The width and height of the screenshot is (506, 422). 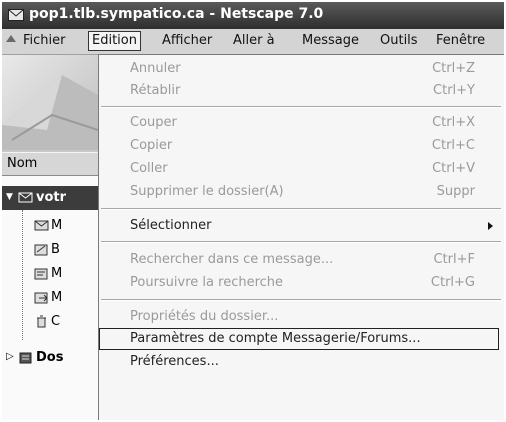 I want to click on menu-item-selectionner: Sélectionner, so click(x=301, y=226).